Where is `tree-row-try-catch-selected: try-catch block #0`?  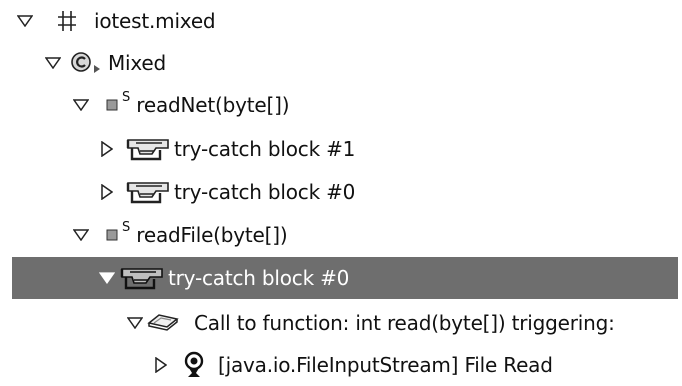
tree-row-try-catch-selected: try-catch block #0 is located at coordinates (345, 278).